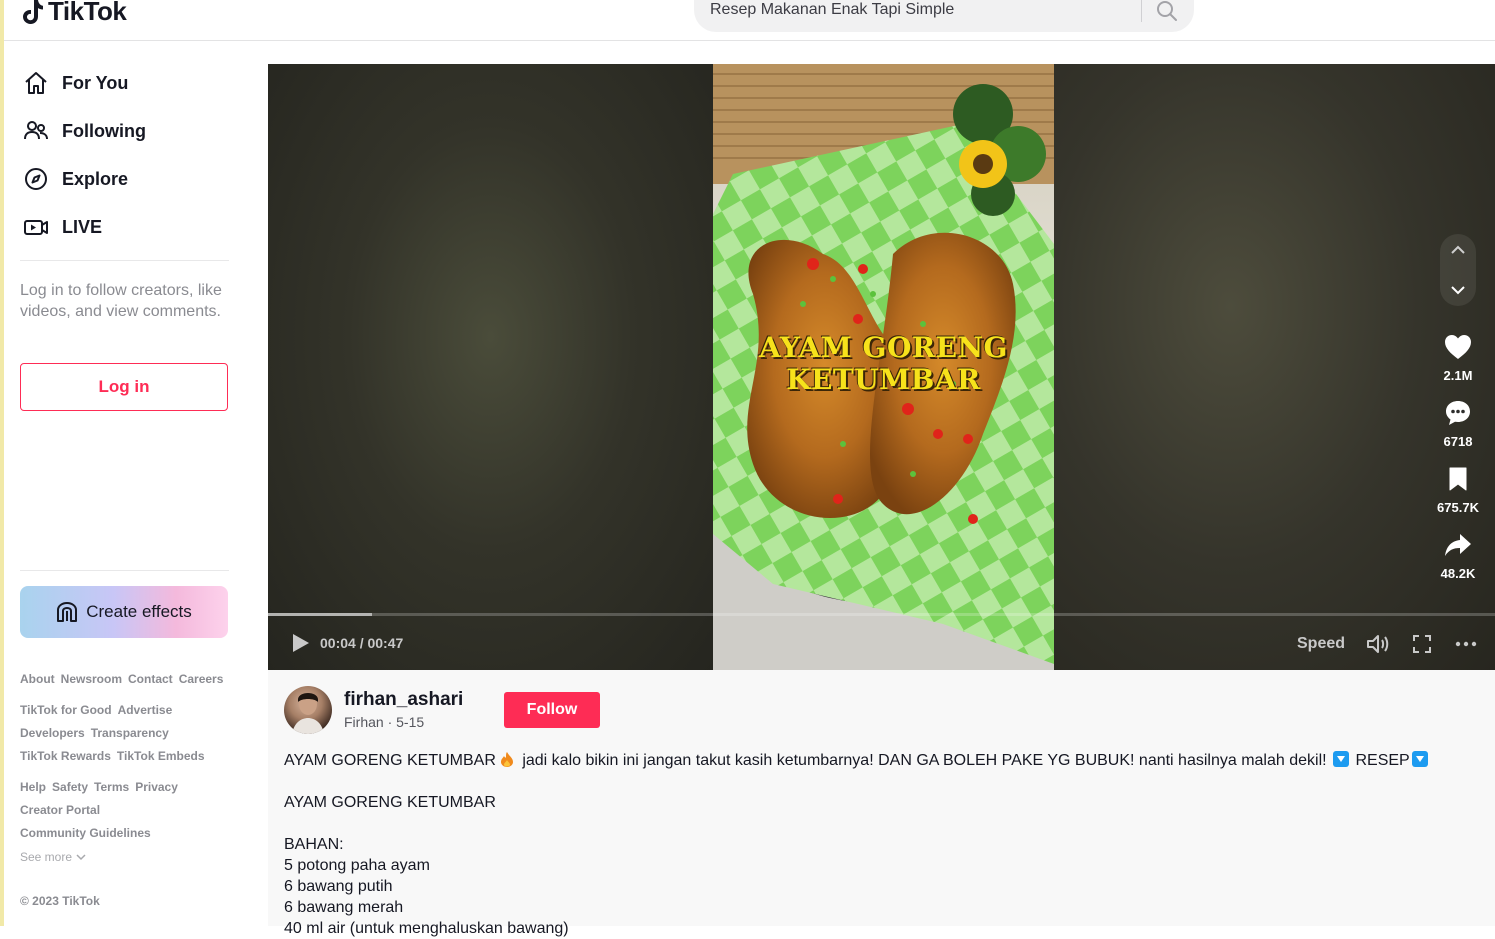 The height and width of the screenshot is (939, 1495). What do you see at coordinates (37, 679) in the screenshot?
I see `footer-link: About` at bounding box center [37, 679].